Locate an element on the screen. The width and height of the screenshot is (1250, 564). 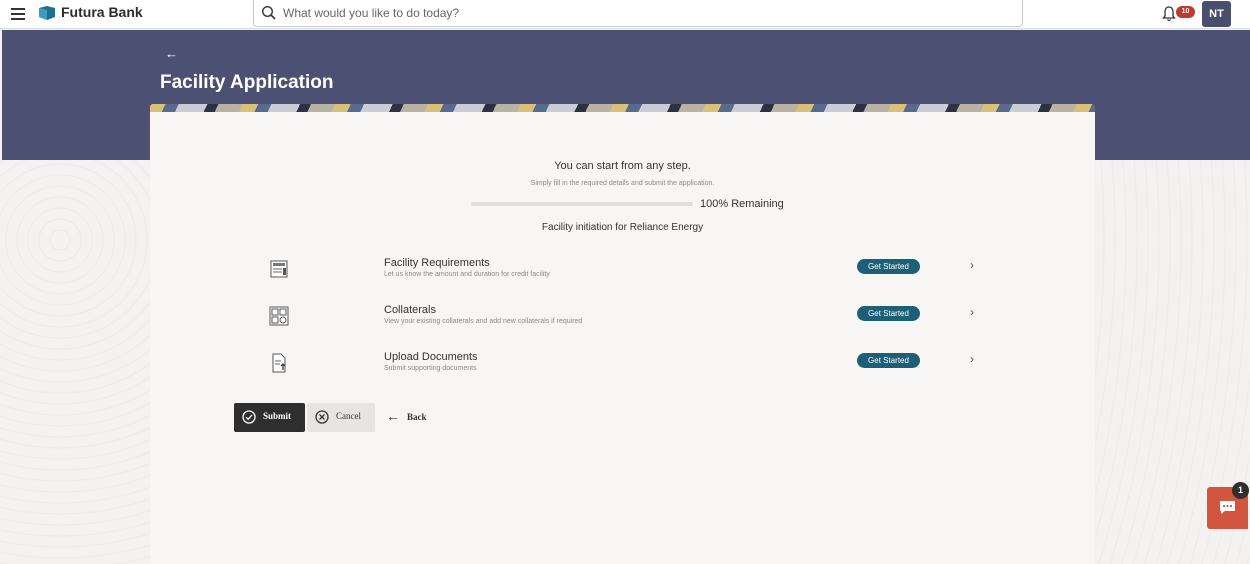
hamburger-menu-icon is located at coordinates (18, 14).